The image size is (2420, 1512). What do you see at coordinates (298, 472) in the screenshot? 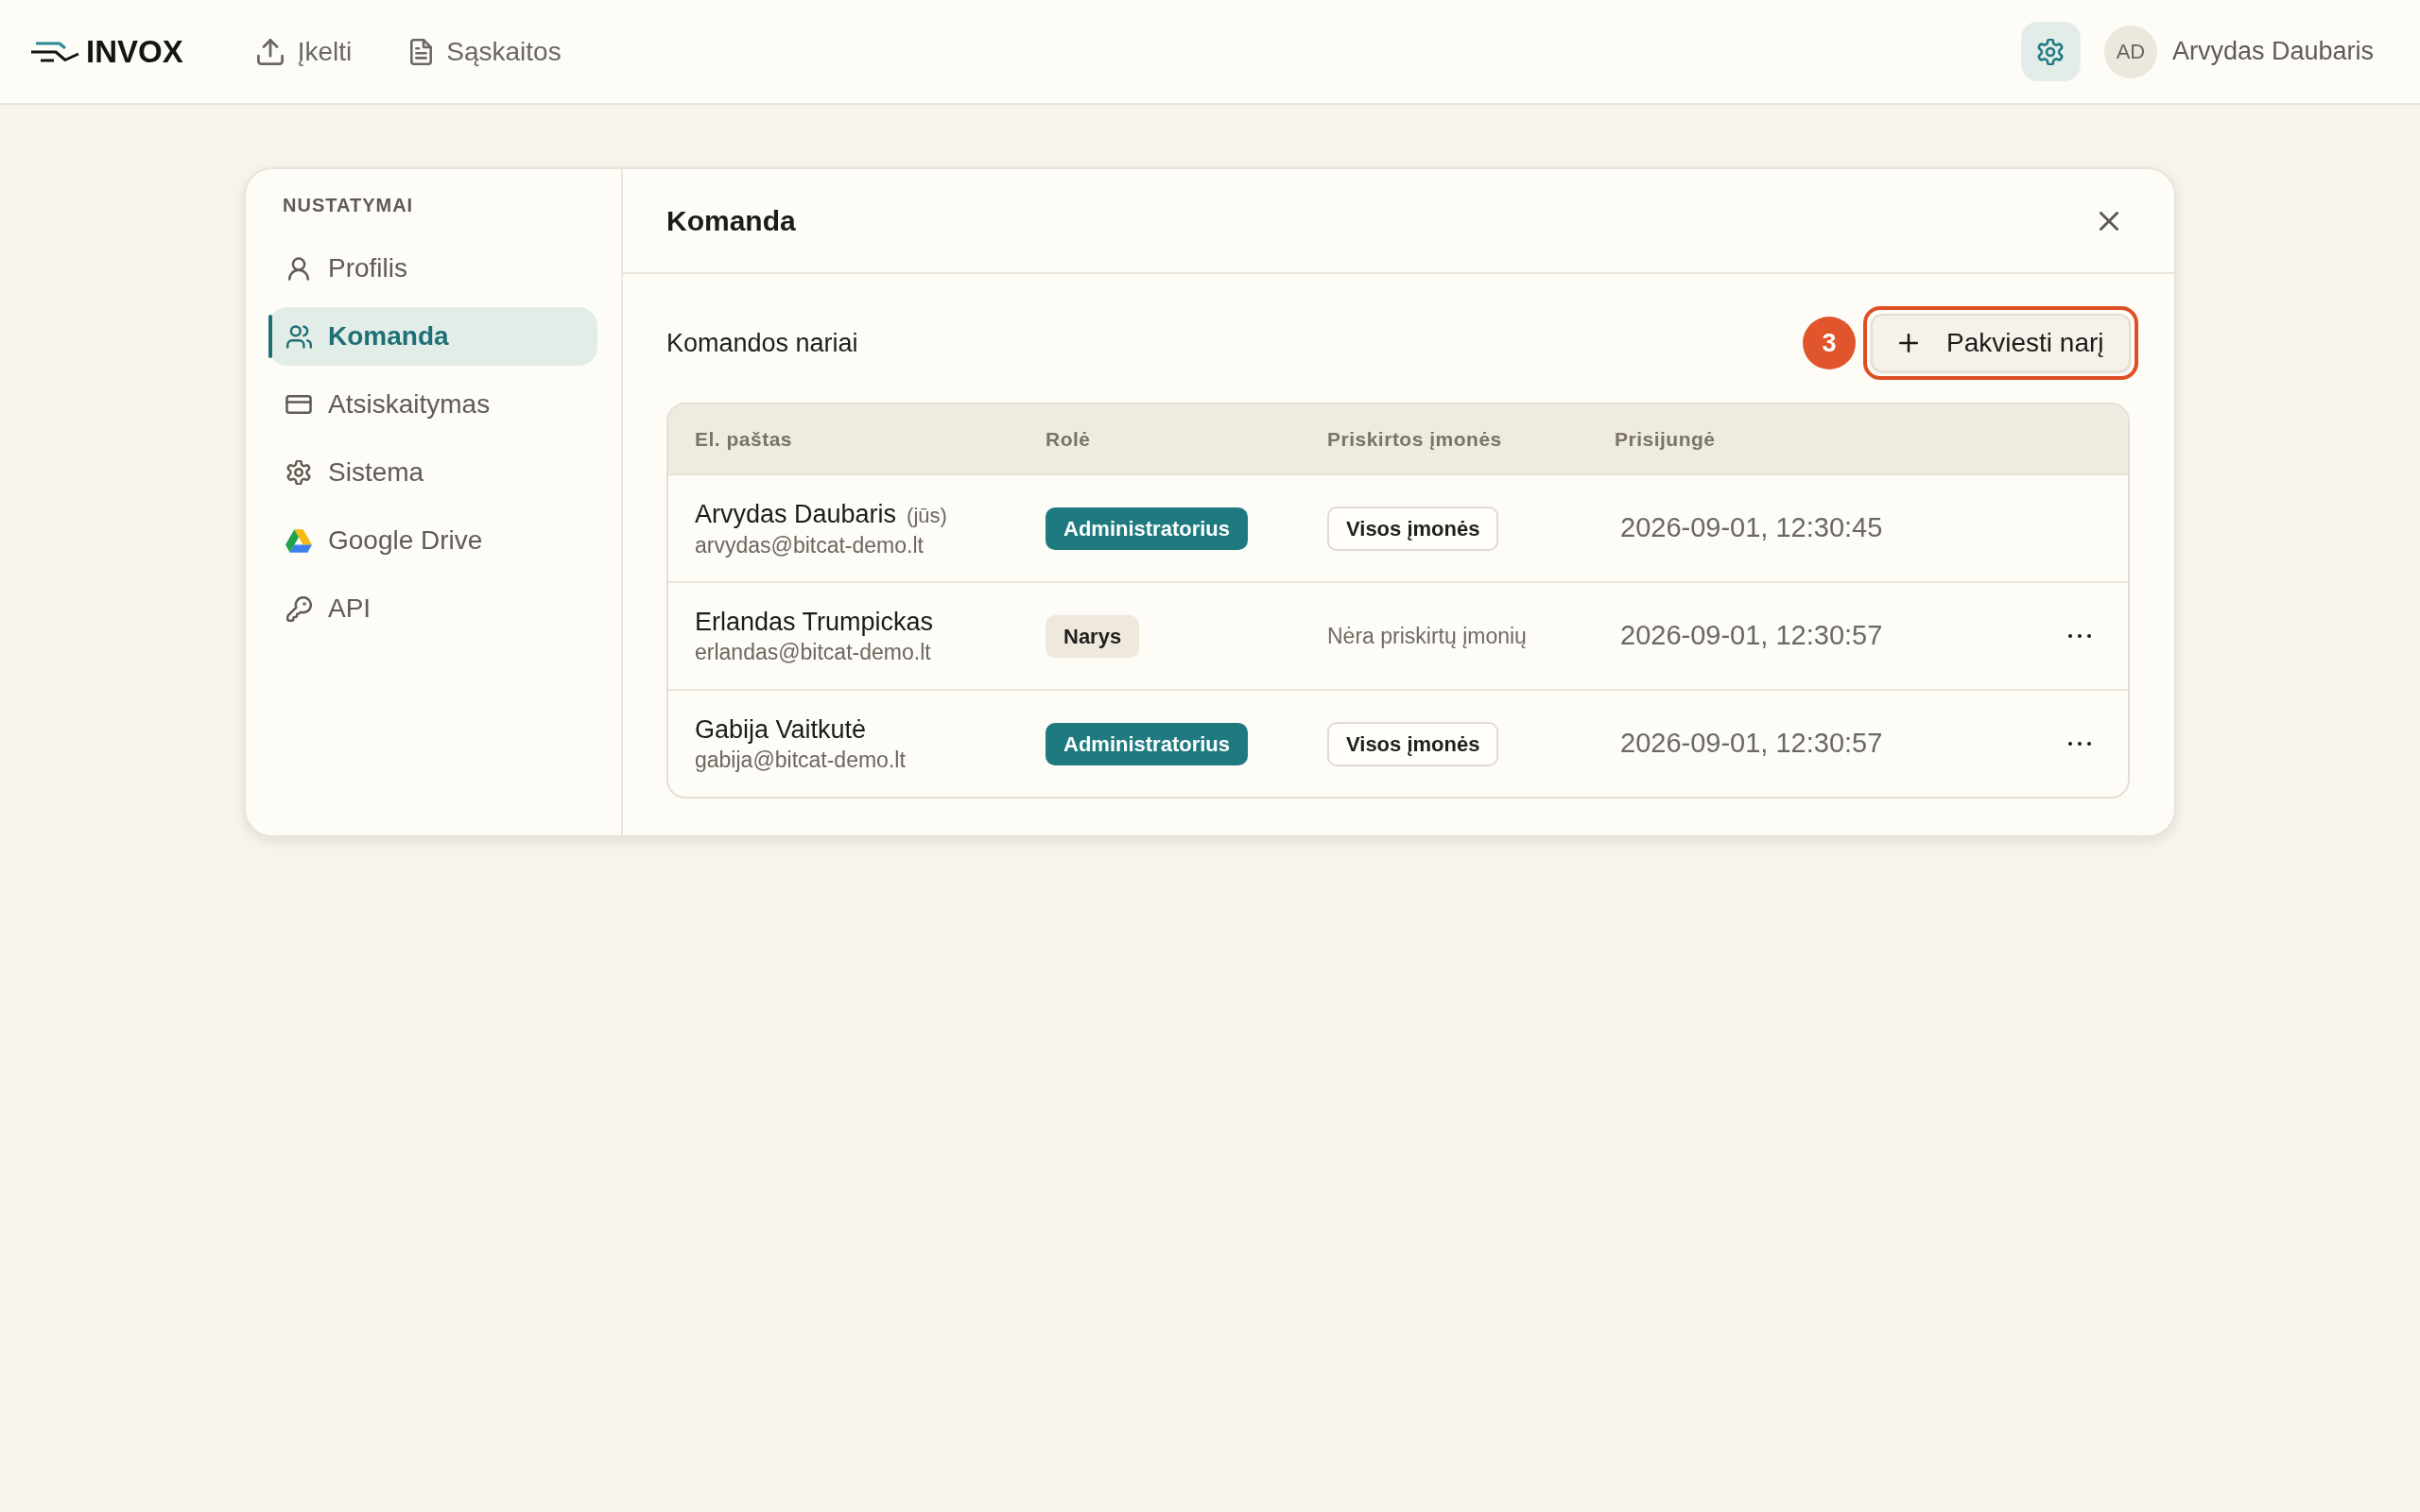
I see `gear-icon` at bounding box center [298, 472].